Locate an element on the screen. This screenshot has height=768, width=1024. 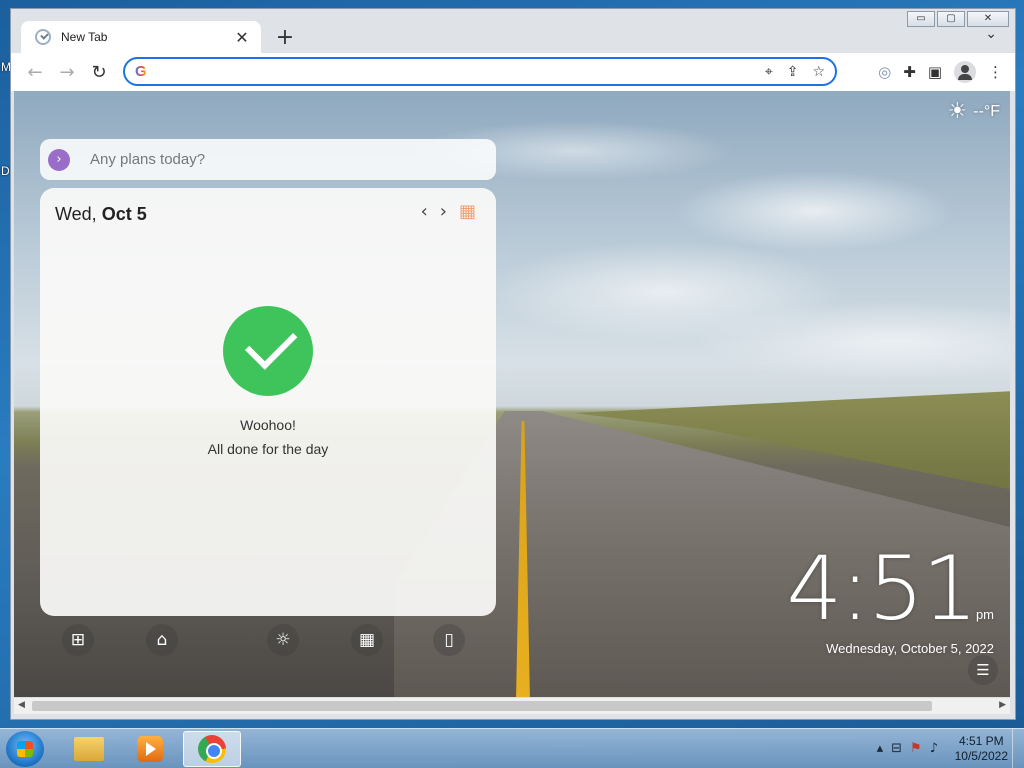
clock-widget: 4:51pm Wednesday, October 5, 2022 is located at coordinates (890, 601).